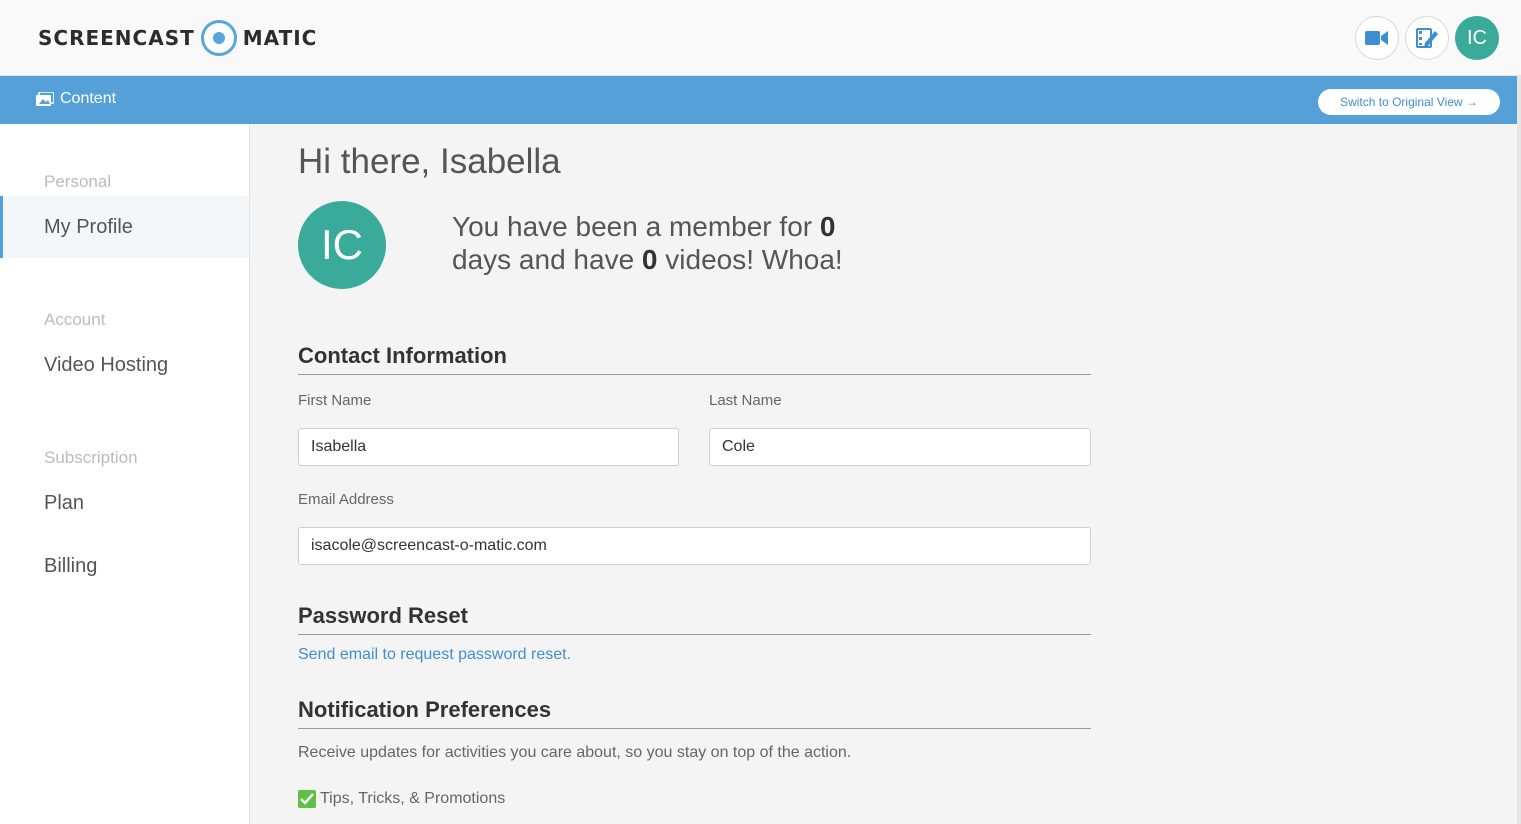  I want to click on last-name-field, so click(900, 447).